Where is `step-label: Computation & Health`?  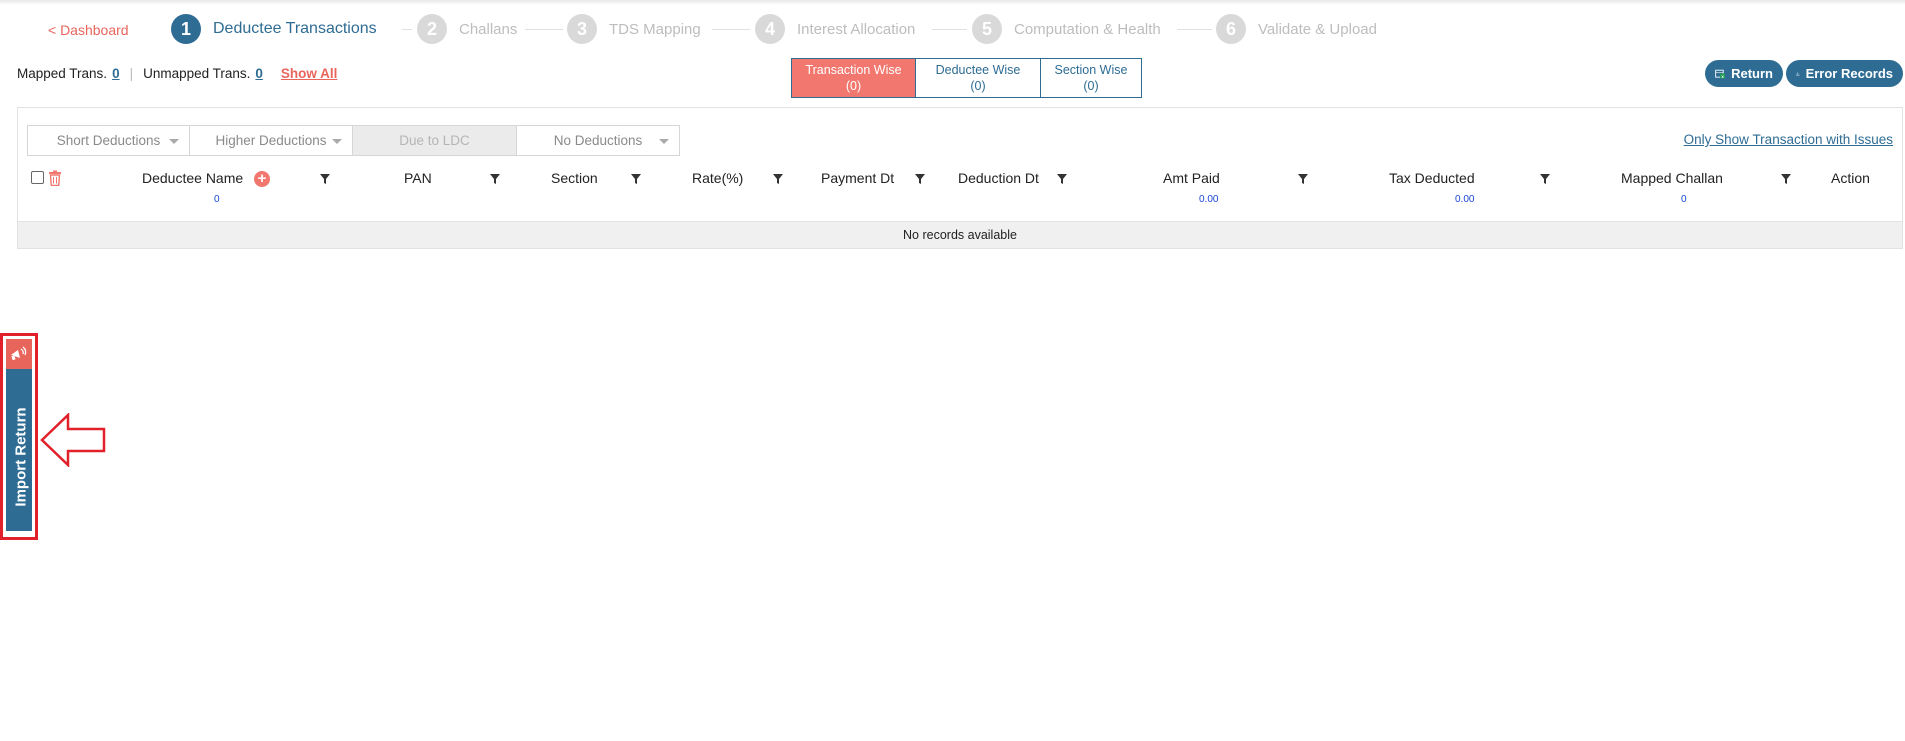 step-label: Computation & Health is located at coordinates (1087, 29).